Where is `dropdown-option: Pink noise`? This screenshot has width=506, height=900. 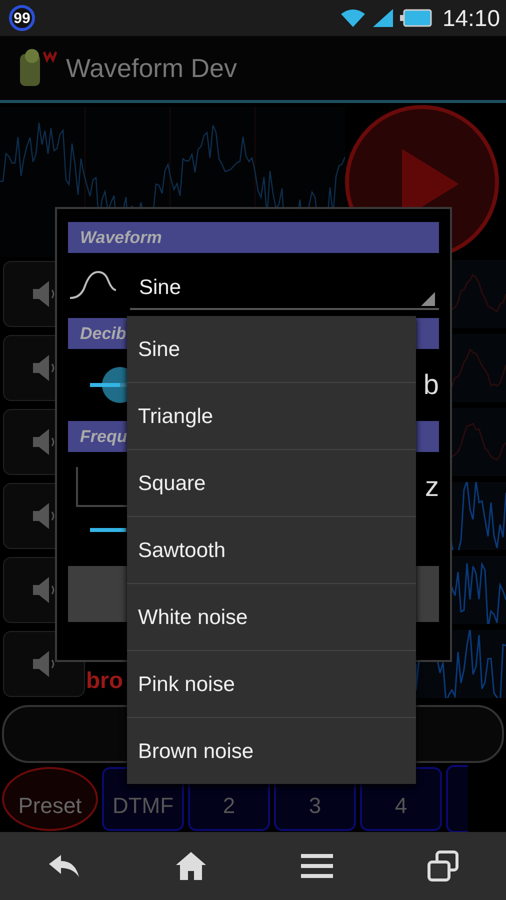 dropdown-option: Pink noise is located at coordinates (271, 684).